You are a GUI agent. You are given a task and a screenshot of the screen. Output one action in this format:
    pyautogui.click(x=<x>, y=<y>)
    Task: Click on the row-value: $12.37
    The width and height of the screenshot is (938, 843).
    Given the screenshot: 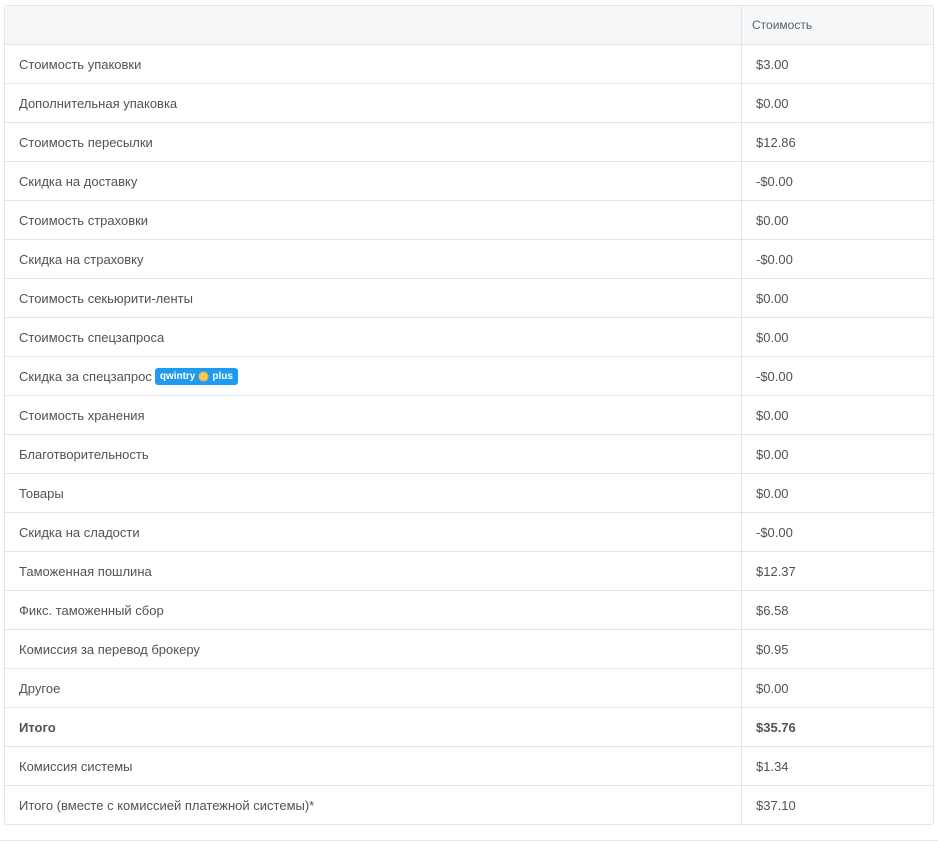 What is the action you would take?
    pyautogui.click(x=776, y=571)
    